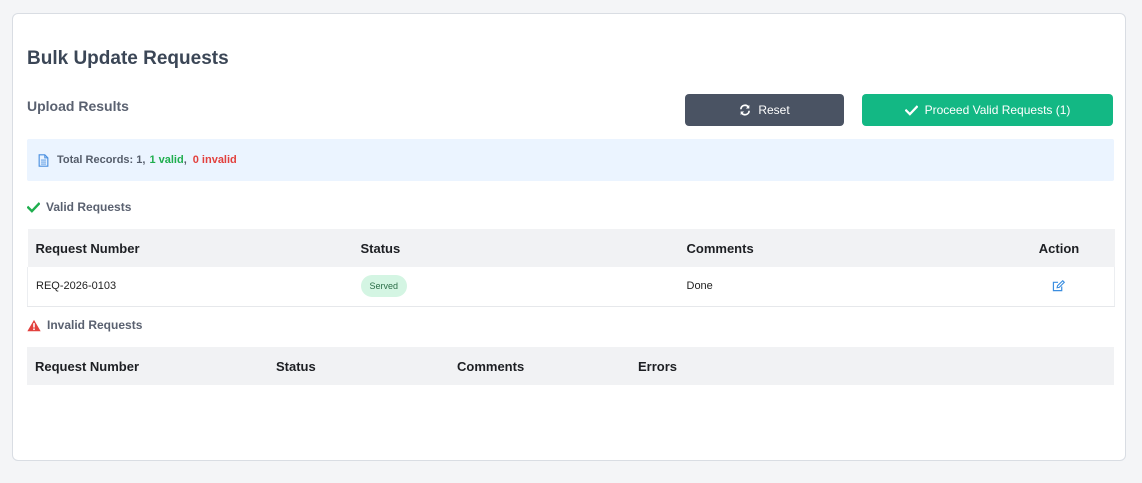 This screenshot has height=483, width=1142. I want to click on column-header-errors: Errors, so click(872, 366).